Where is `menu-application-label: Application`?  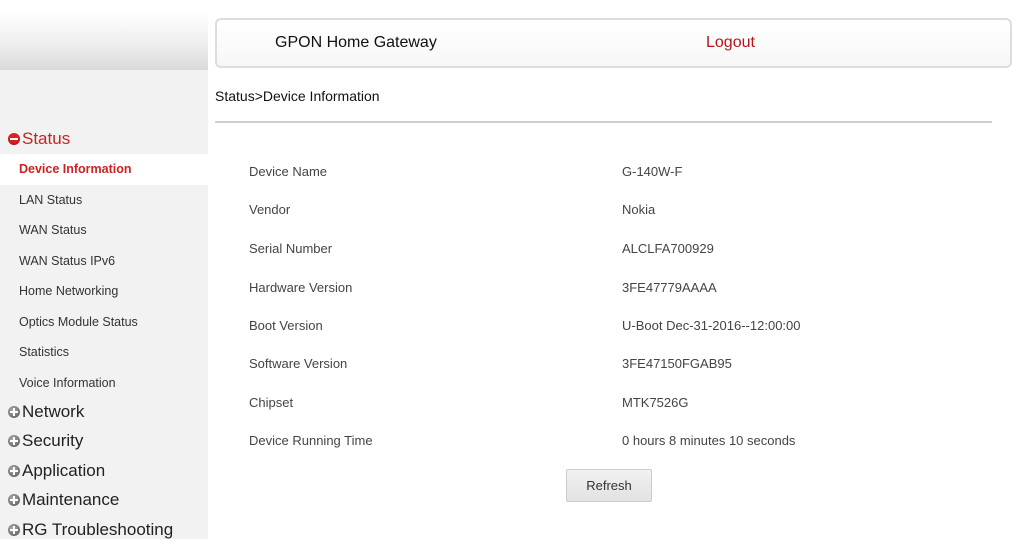
menu-application-label: Application is located at coordinates (64, 470).